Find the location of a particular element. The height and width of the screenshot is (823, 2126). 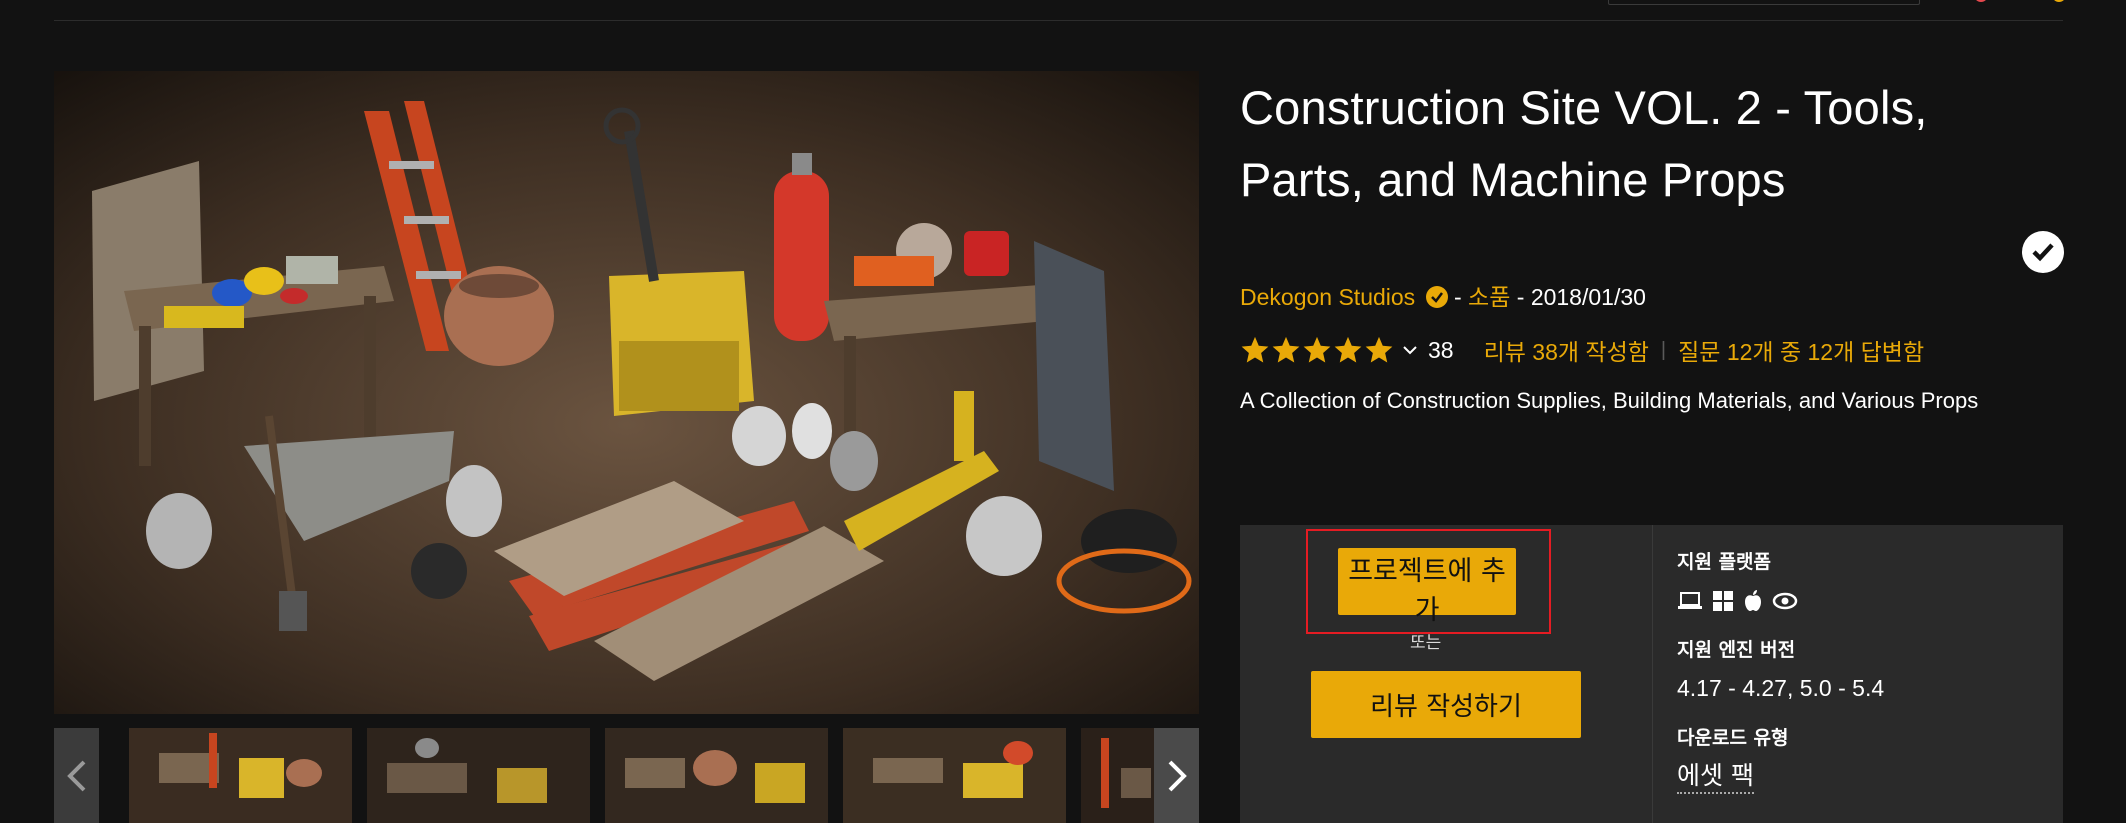

chevron-right-icon is located at coordinates (1177, 775).